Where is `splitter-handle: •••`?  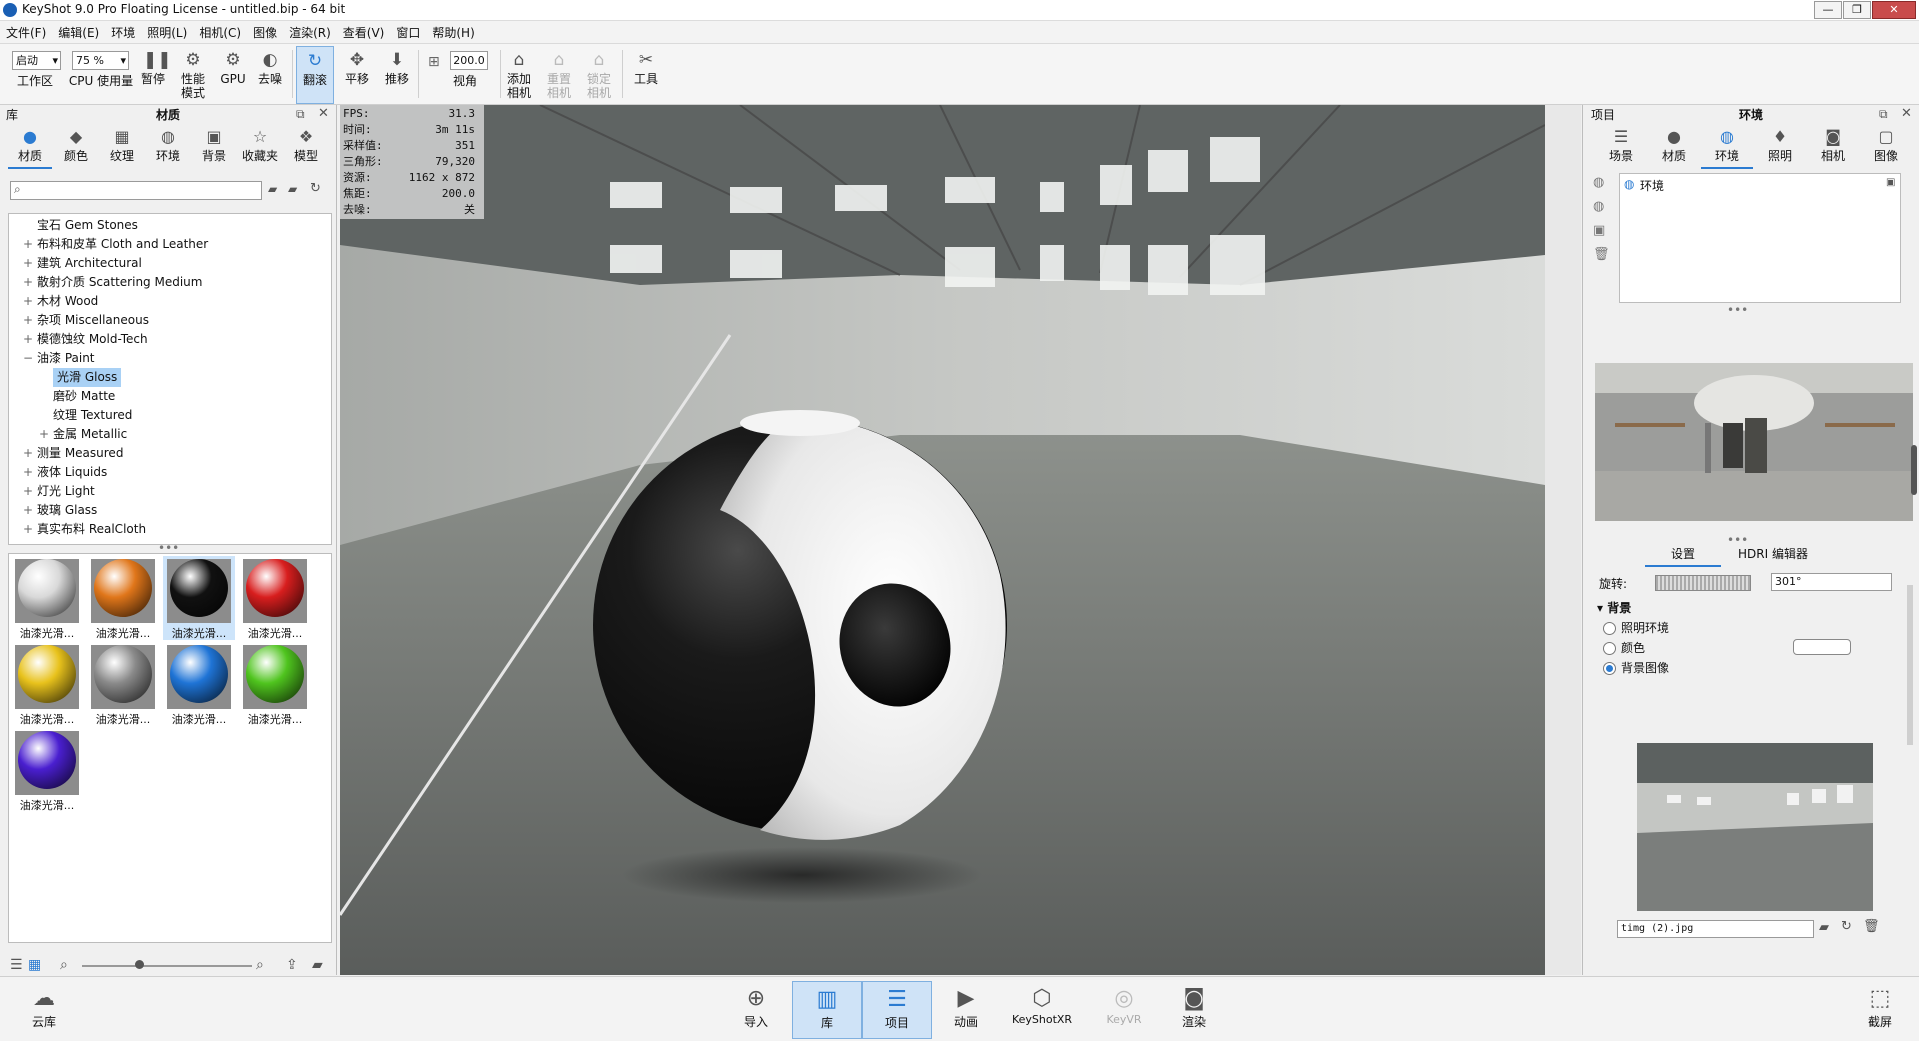
splitter-handle: ••• is located at coordinates (1737, 310).